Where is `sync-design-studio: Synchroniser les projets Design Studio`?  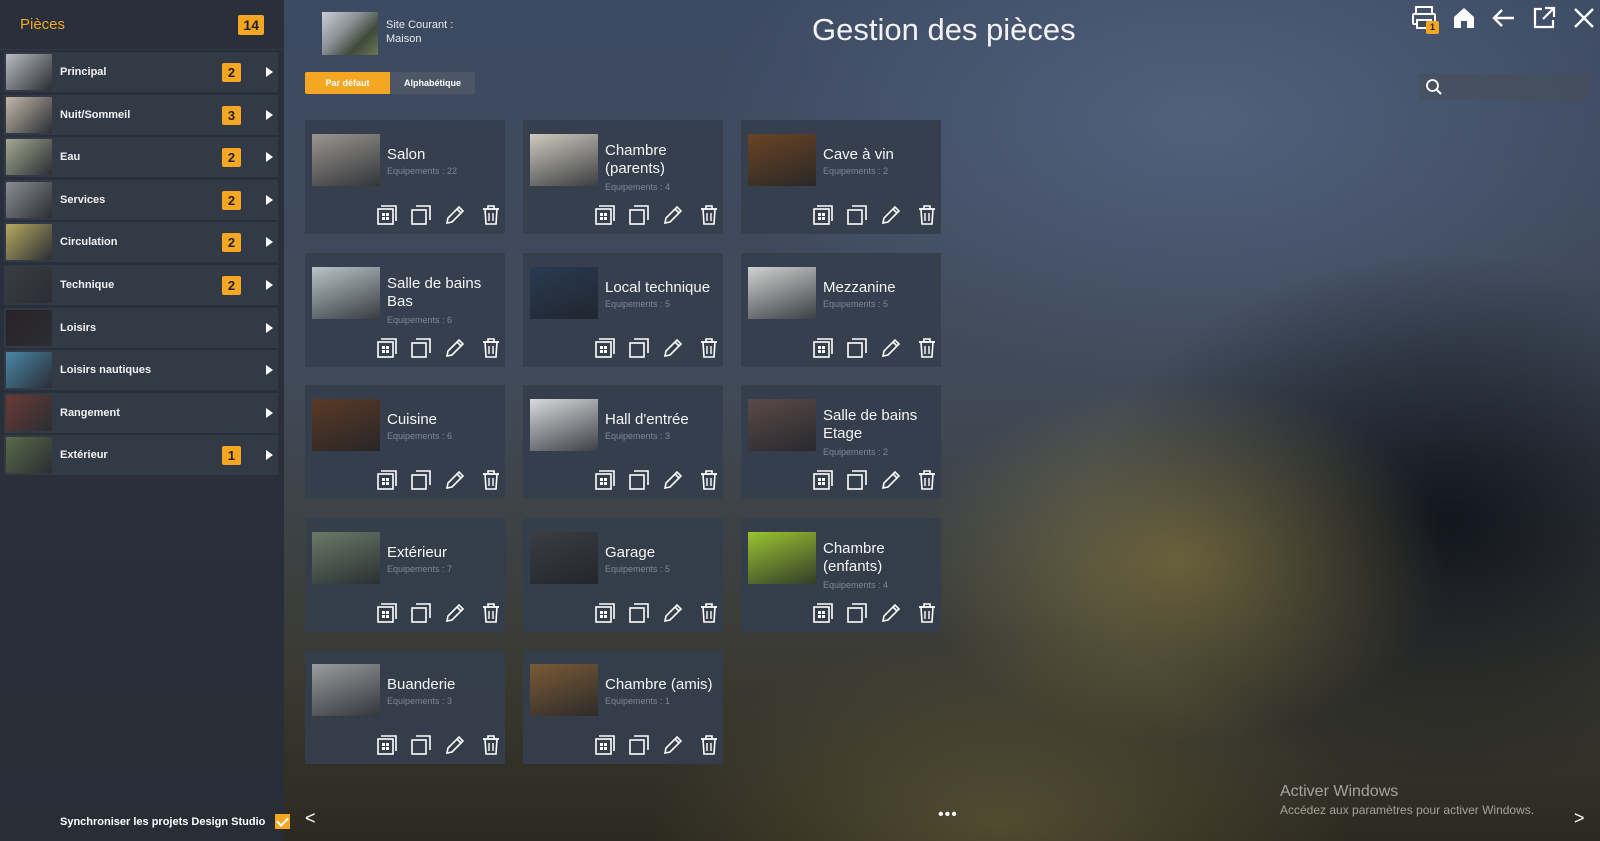
sync-design-studio: Synchroniser les projets Design Studio is located at coordinates (175, 821).